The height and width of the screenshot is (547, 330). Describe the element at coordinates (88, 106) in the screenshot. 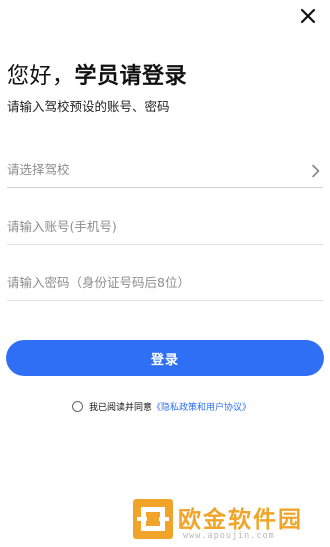

I see `page-subtitle: 请输入驾校预设的账号、密码` at that location.